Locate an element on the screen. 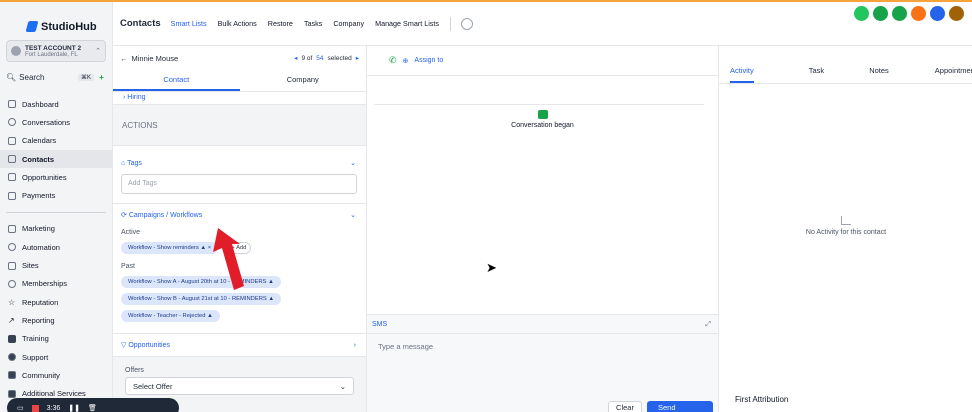 This screenshot has width=972, height=412. sidebar-item-label: Opportunities is located at coordinates (44, 177).